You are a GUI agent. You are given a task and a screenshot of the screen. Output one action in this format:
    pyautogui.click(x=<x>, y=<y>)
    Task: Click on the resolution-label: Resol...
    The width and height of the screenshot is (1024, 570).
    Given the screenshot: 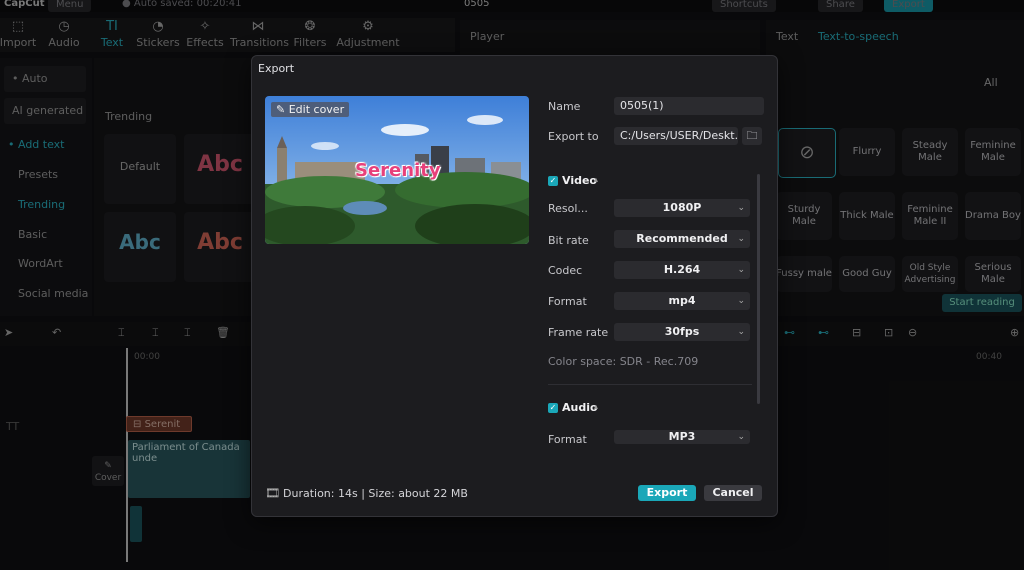 What is the action you would take?
    pyautogui.click(x=568, y=208)
    